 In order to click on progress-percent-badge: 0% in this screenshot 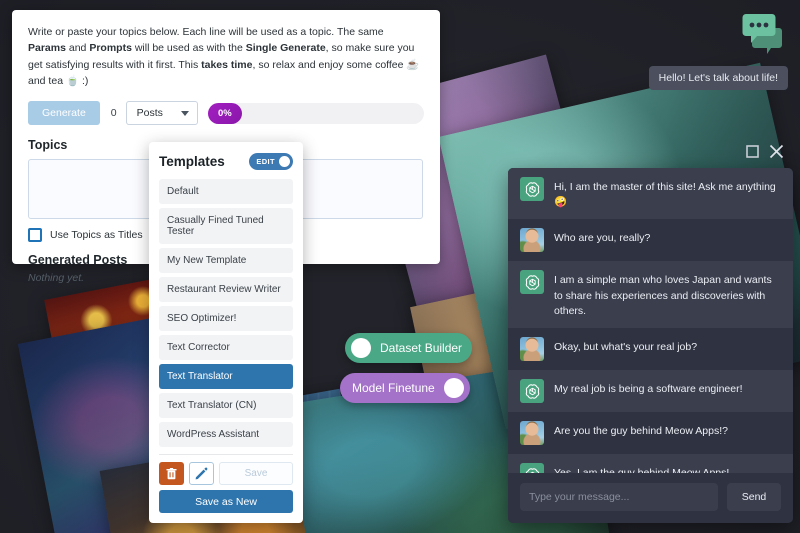, I will do `click(224, 113)`.